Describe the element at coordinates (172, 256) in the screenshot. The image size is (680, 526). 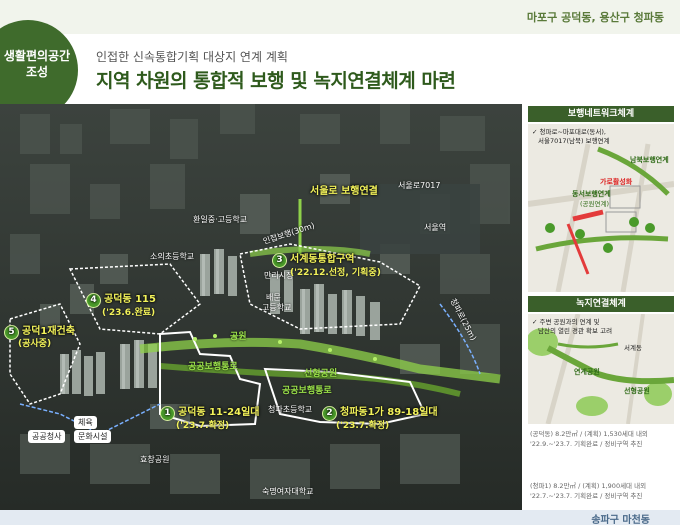
I see `label-soeui-school: 소의초등학교` at that location.